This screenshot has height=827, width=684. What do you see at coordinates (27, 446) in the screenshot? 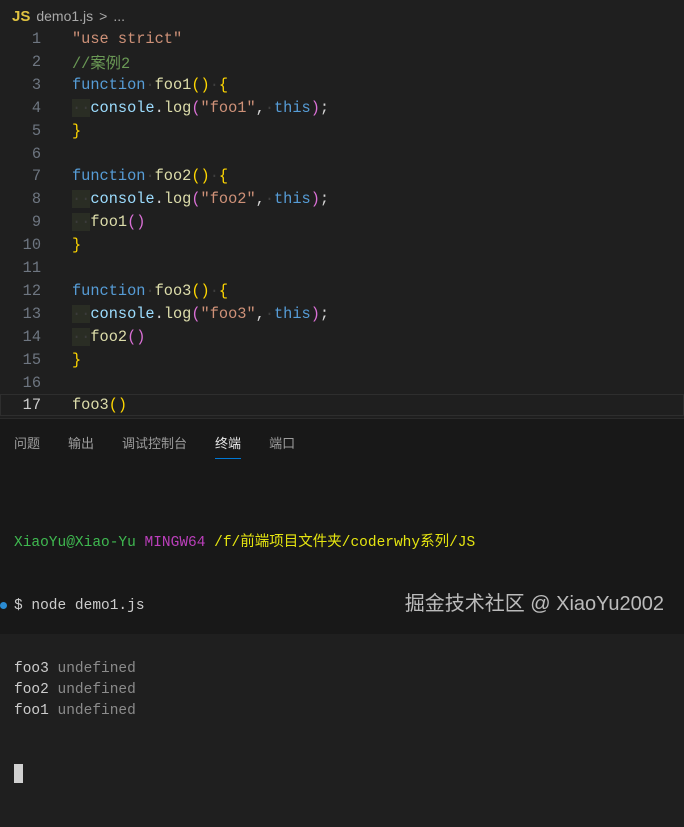
I see `panel-tab: 问题` at bounding box center [27, 446].